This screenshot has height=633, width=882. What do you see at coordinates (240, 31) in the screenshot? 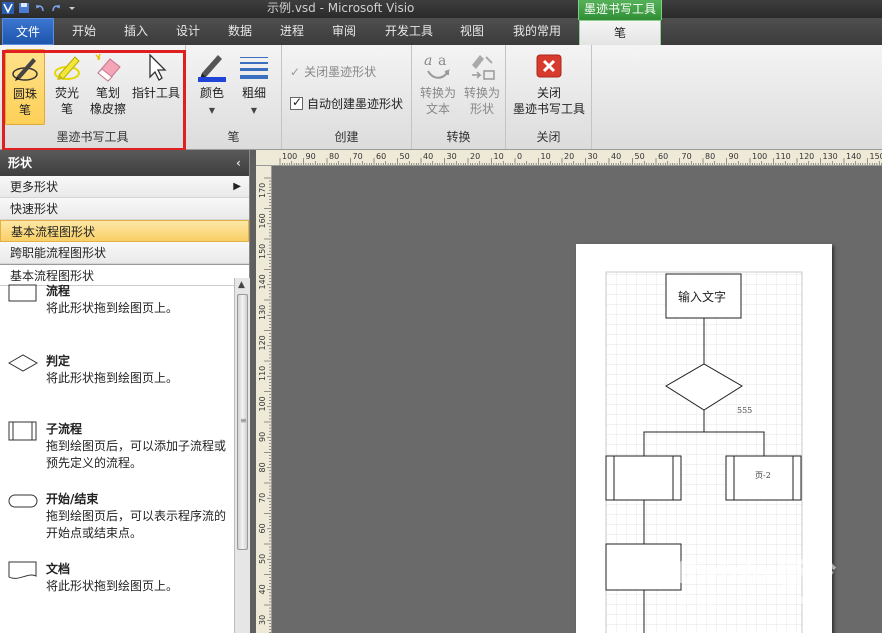
I see `tab-data: 数据` at bounding box center [240, 31].